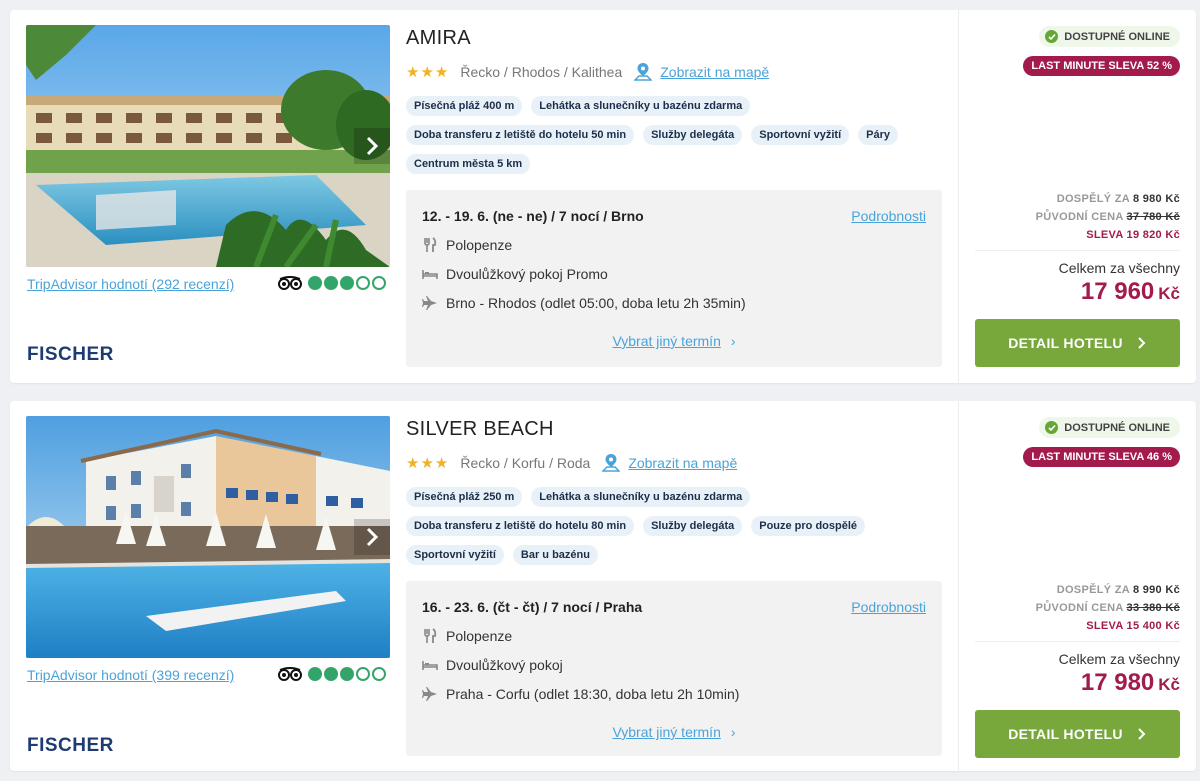 This screenshot has height=781, width=1200. What do you see at coordinates (527, 274) in the screenshot?
I see `room-text: Dvoulůžkový pokoj Promo` at bounding box center [527, 274].